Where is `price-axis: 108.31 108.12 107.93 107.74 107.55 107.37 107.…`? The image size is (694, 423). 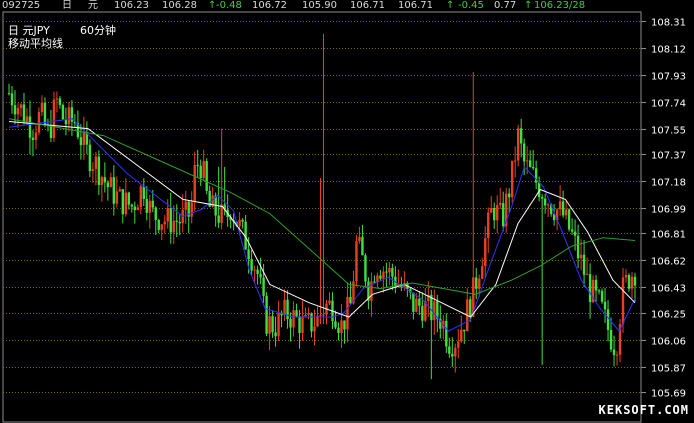 price-axis: 108.31 108.12 107.93 107.74 107.55 107.37 107.… is located at coordinates (663, 209).